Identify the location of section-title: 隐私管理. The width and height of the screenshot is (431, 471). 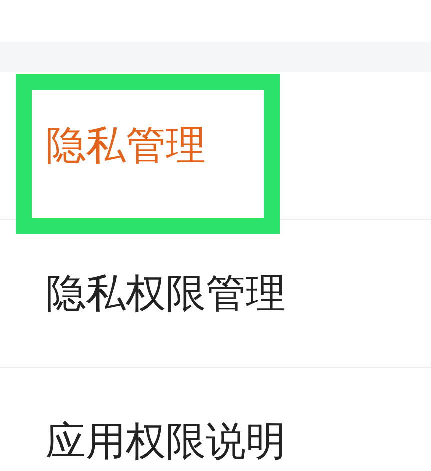
(126, 146).